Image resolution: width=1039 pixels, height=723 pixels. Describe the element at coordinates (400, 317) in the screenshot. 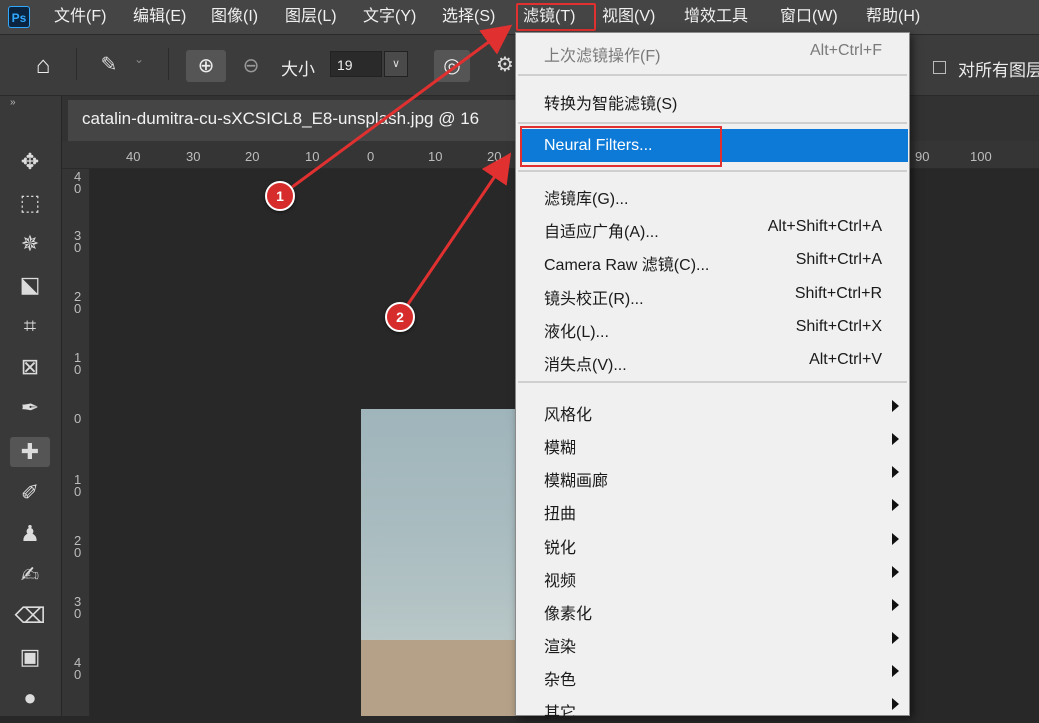

I see `annotation-badge-2: 2` at that location.